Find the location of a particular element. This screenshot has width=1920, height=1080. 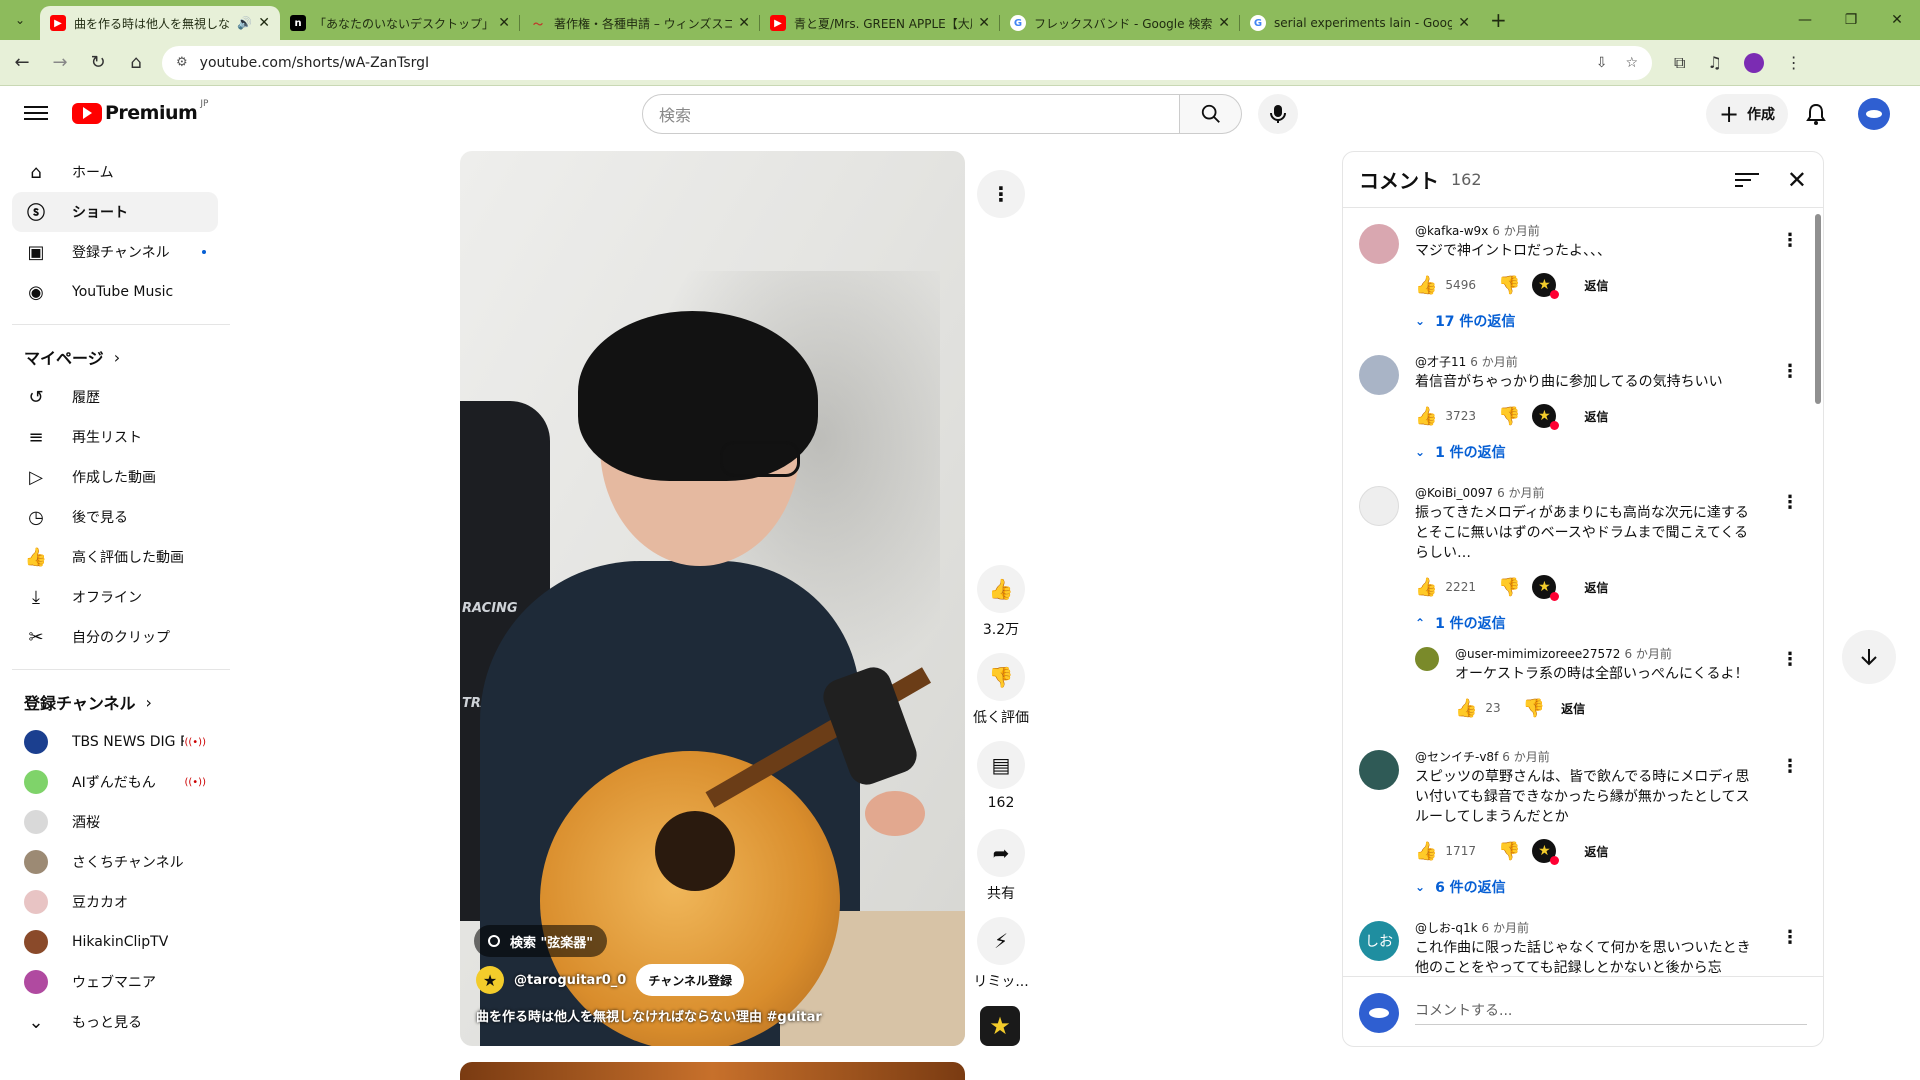

video-title: 曲を作る時は他人を無視しなければならない理由 #guitar is located at coordinates (649, 1015).